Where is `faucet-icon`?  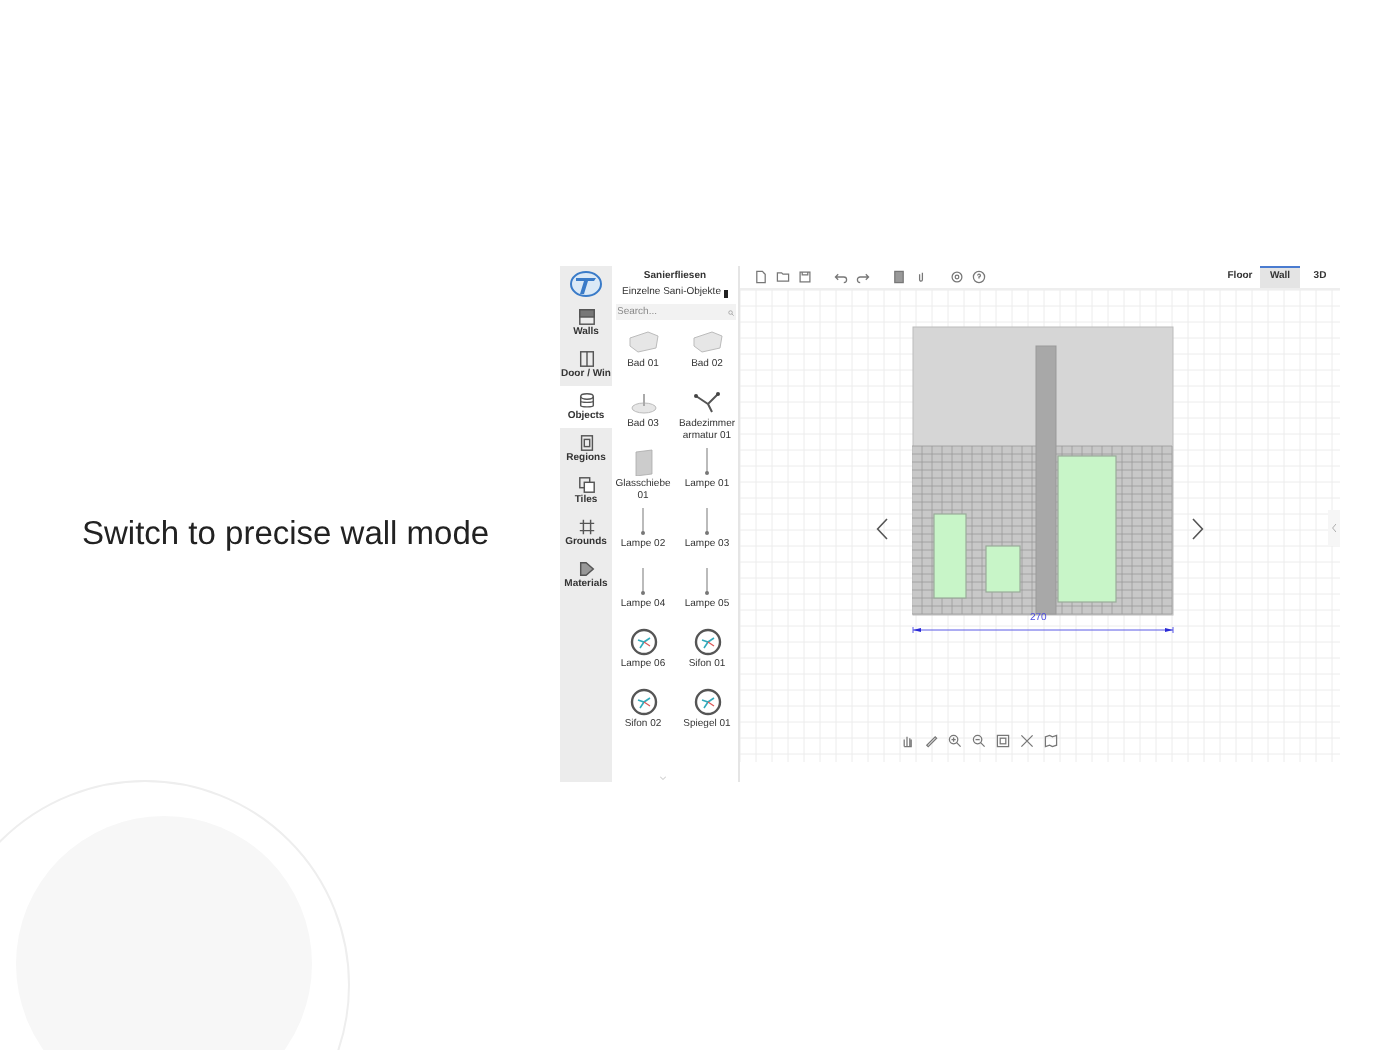
faucet-icon is located at coordinates (707, 402).